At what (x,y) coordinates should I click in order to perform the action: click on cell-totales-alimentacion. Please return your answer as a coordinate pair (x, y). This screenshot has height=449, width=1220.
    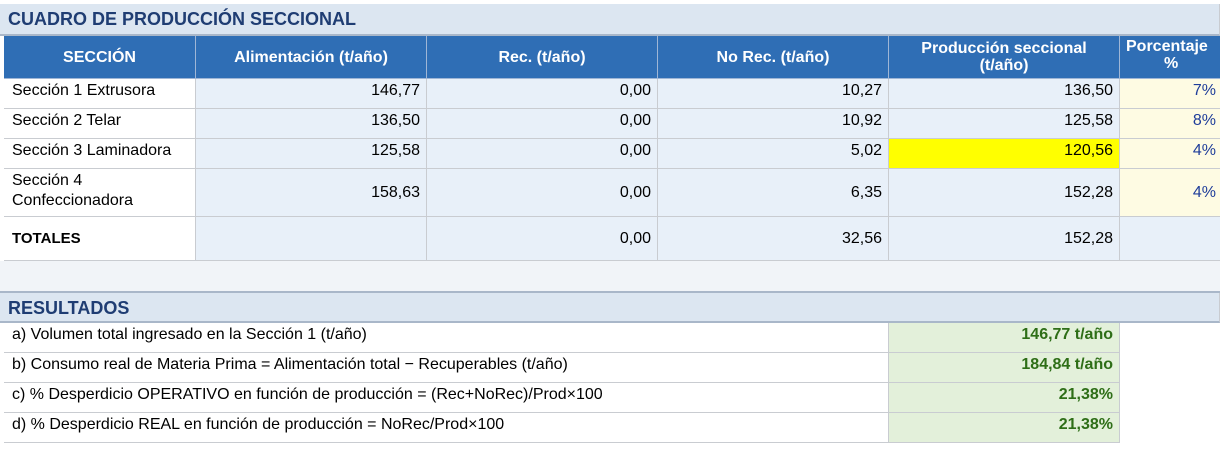
    Looking at the image, I should click on (311, 239).